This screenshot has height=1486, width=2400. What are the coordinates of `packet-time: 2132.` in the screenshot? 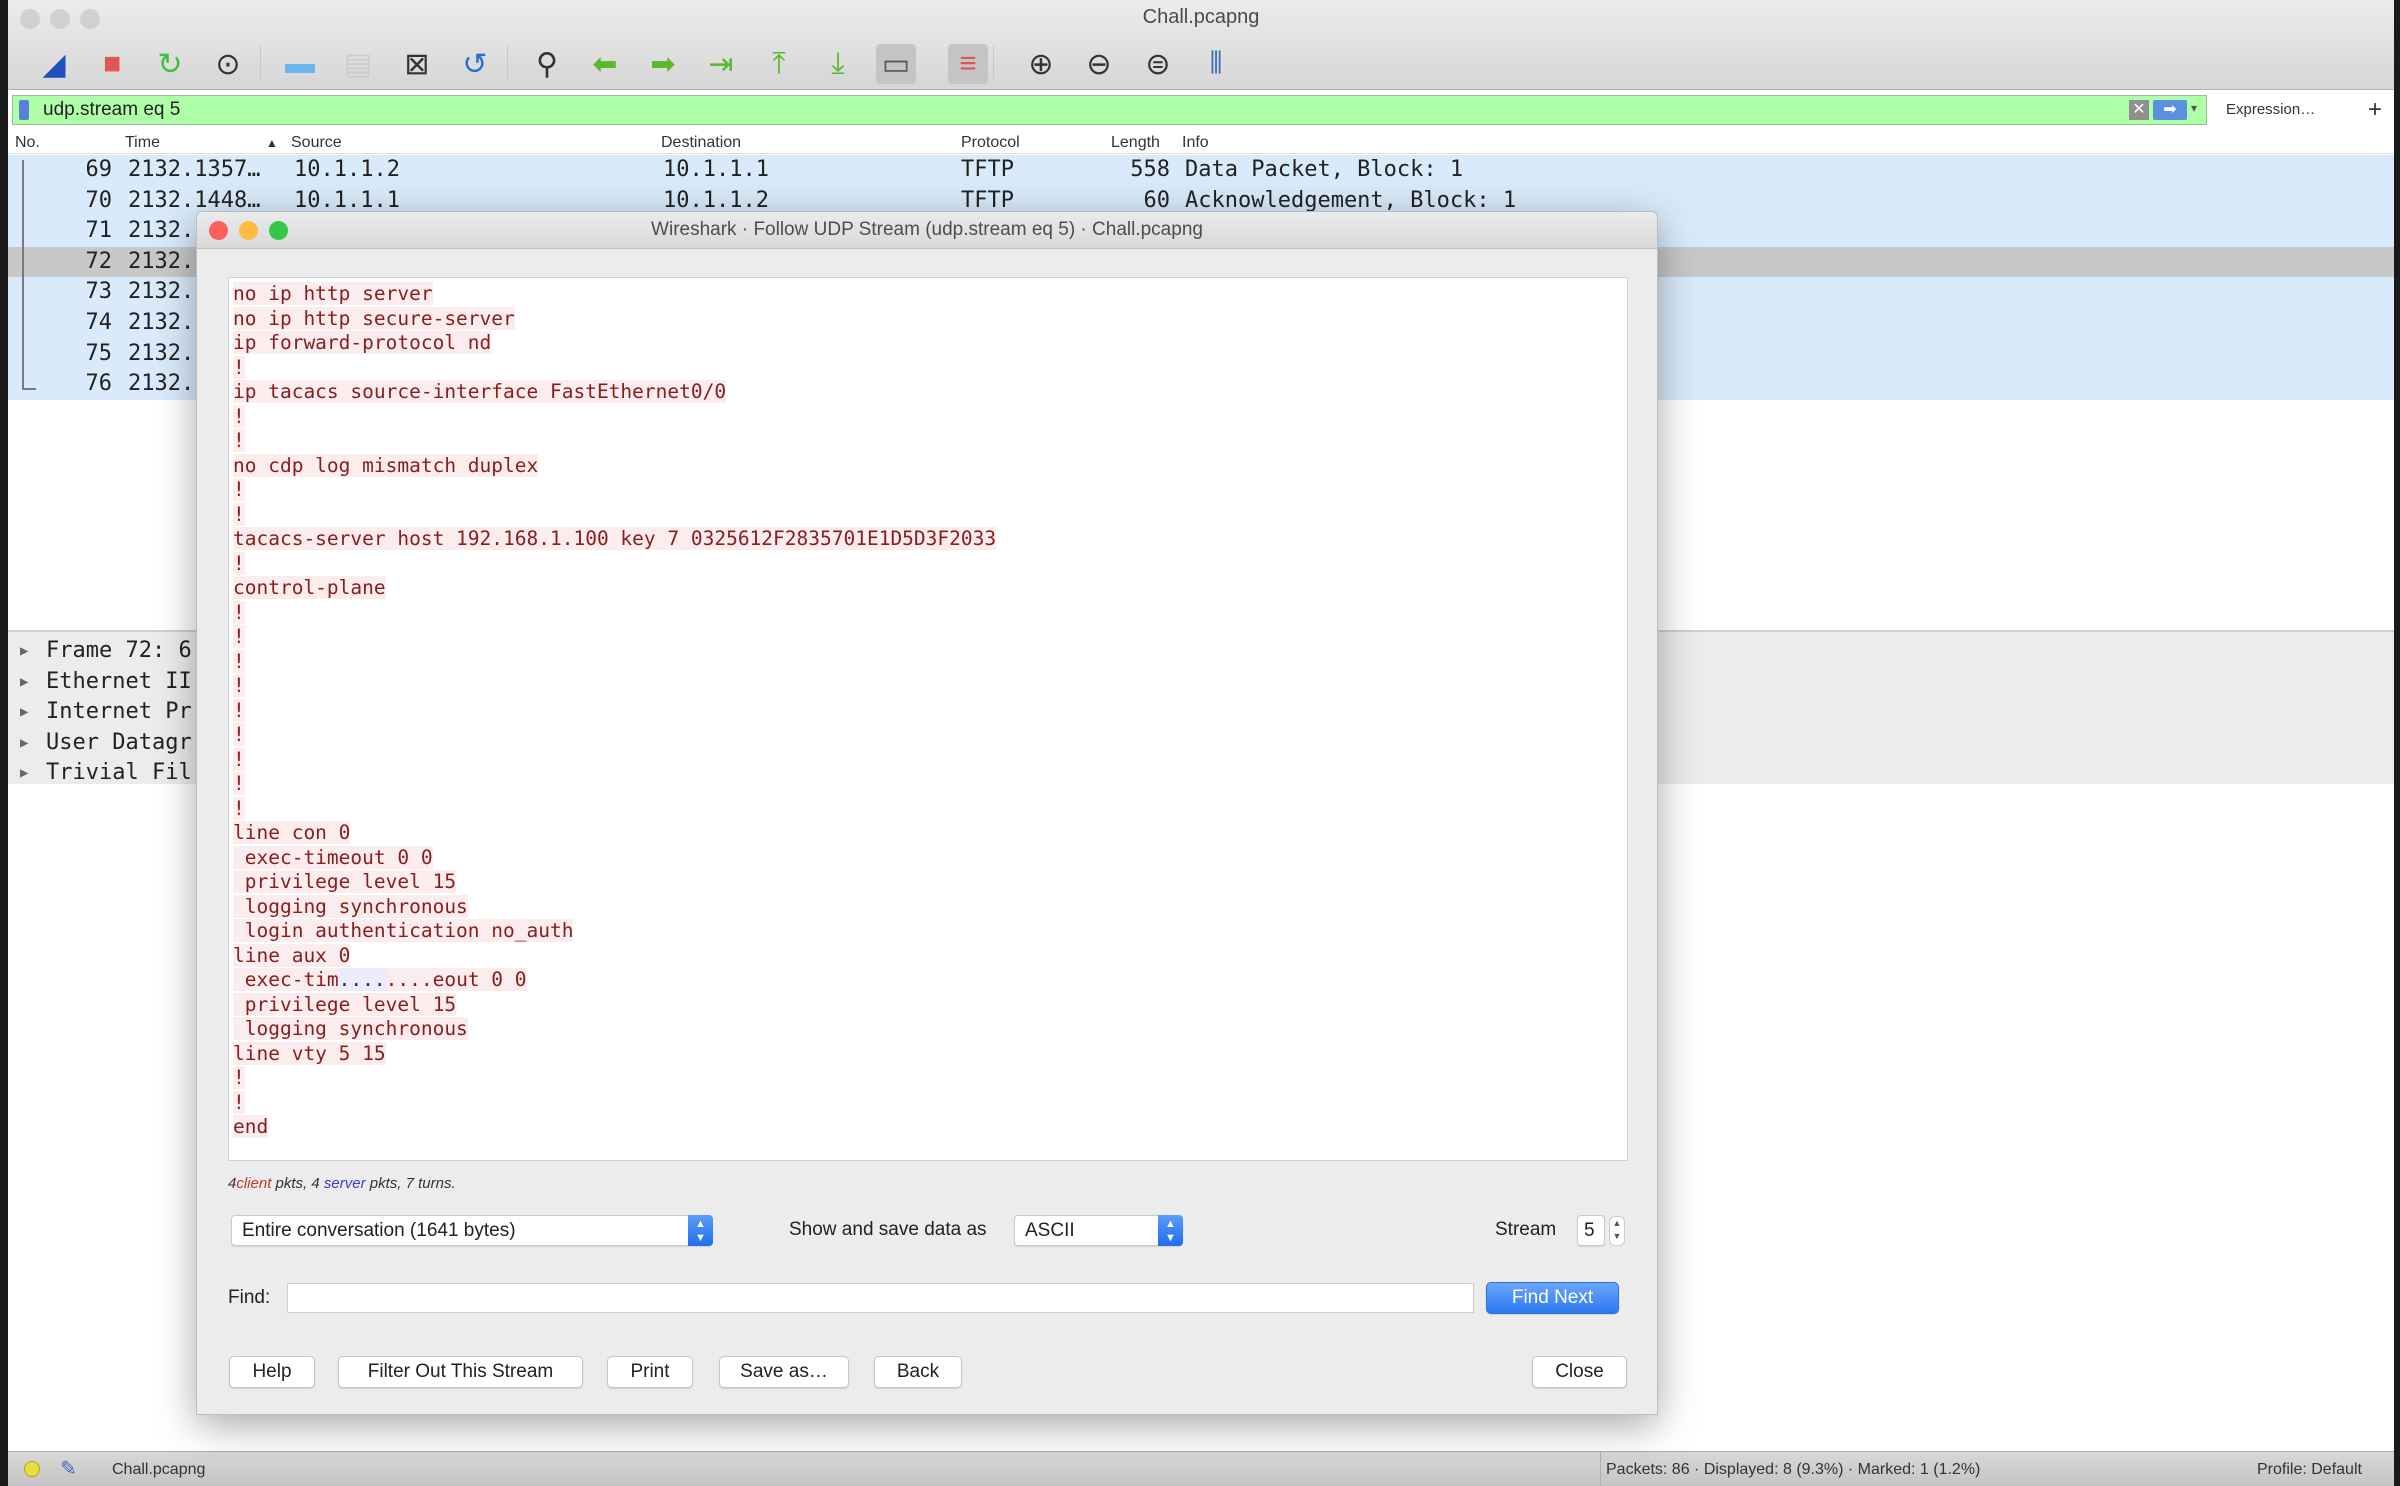 It's located at (161, 292).